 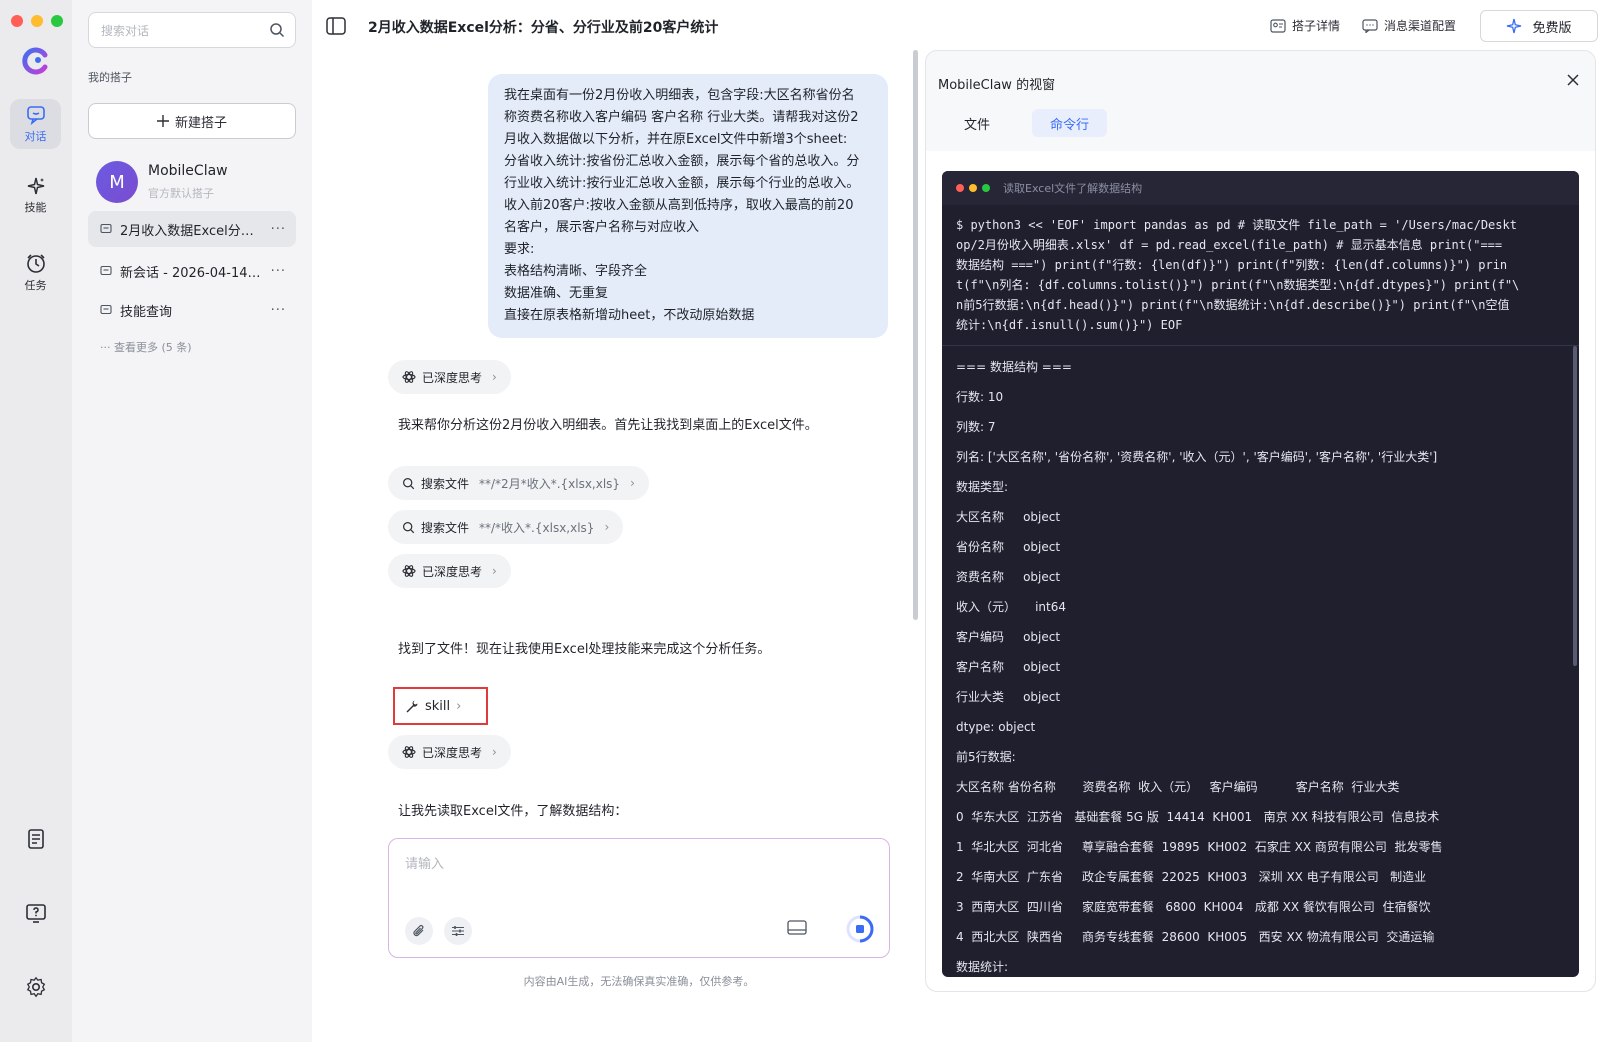 I want to click on tab-files: 文件, so click(x=977, y=123).